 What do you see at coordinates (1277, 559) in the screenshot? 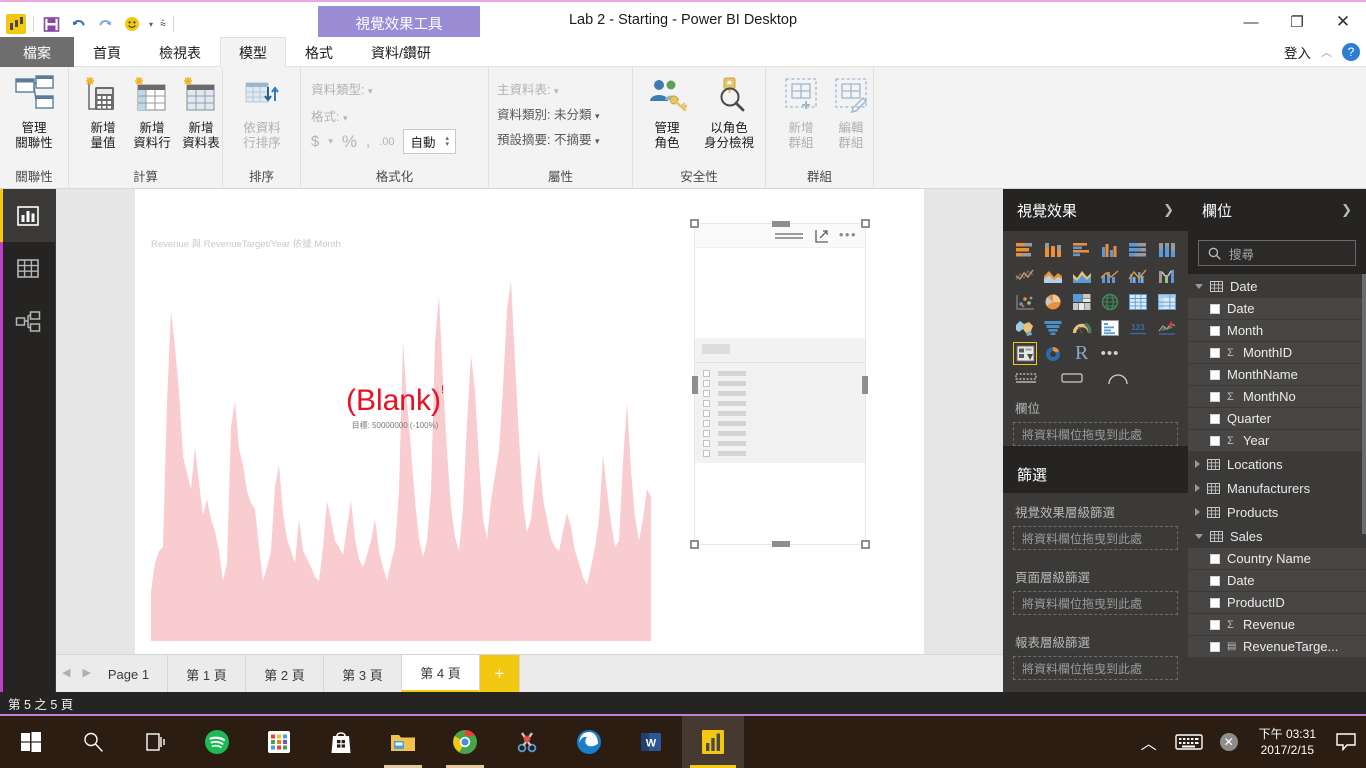
I see `field-sales-country-name: Country Name` at bounding box center [1277, 559].